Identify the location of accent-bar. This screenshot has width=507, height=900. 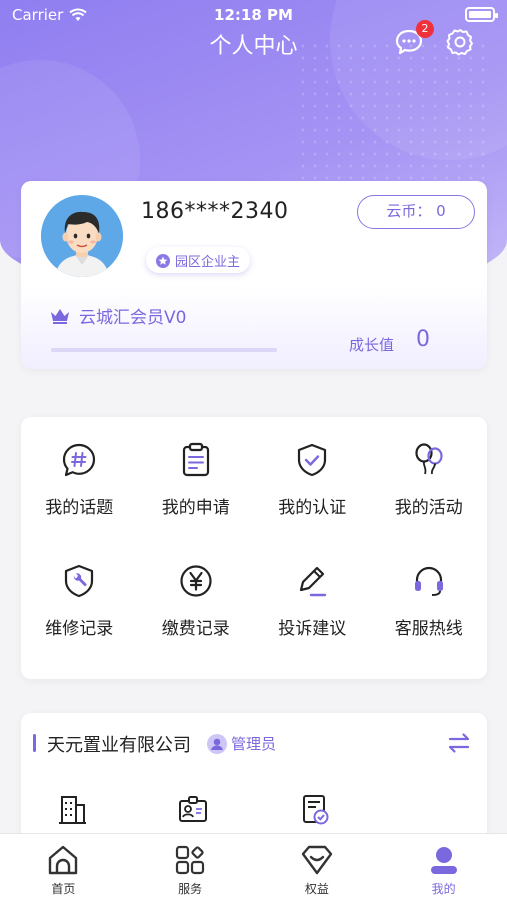
(34, 743).